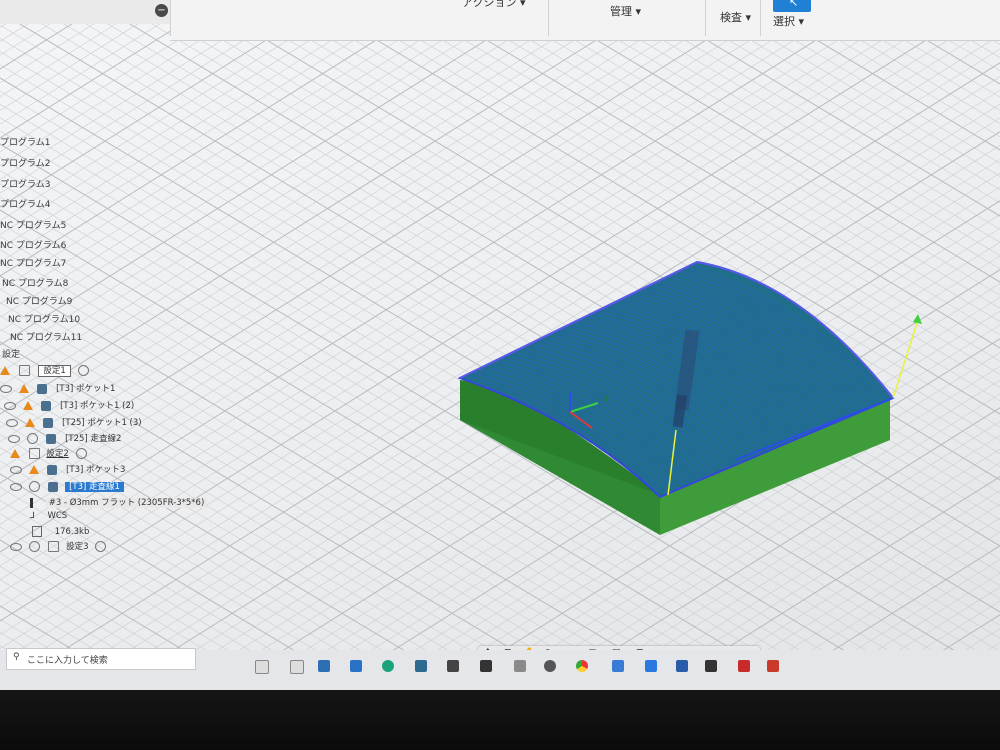  I want to click on search-placeholder: ここに入力して検索, so click(67, 661).